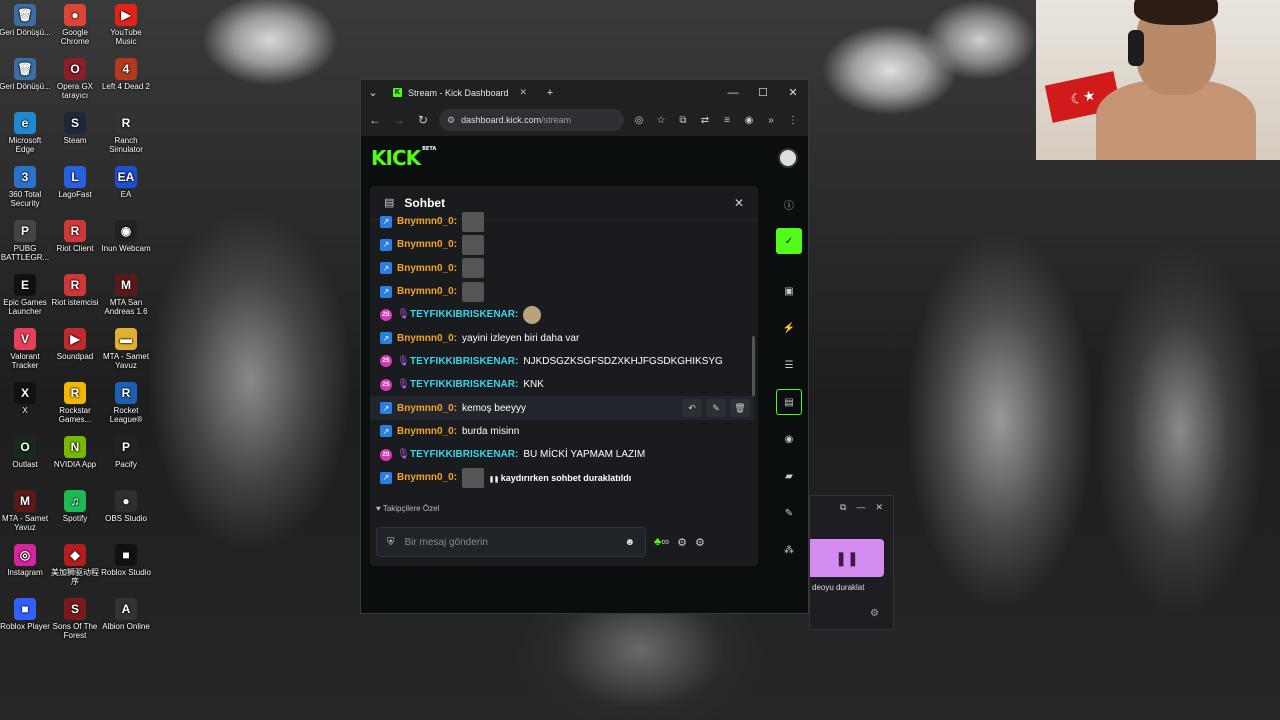 The width and height of the screenshot is (1280, 720). I want to click on desktop-icon: R Riot Client, so click(75, 236).